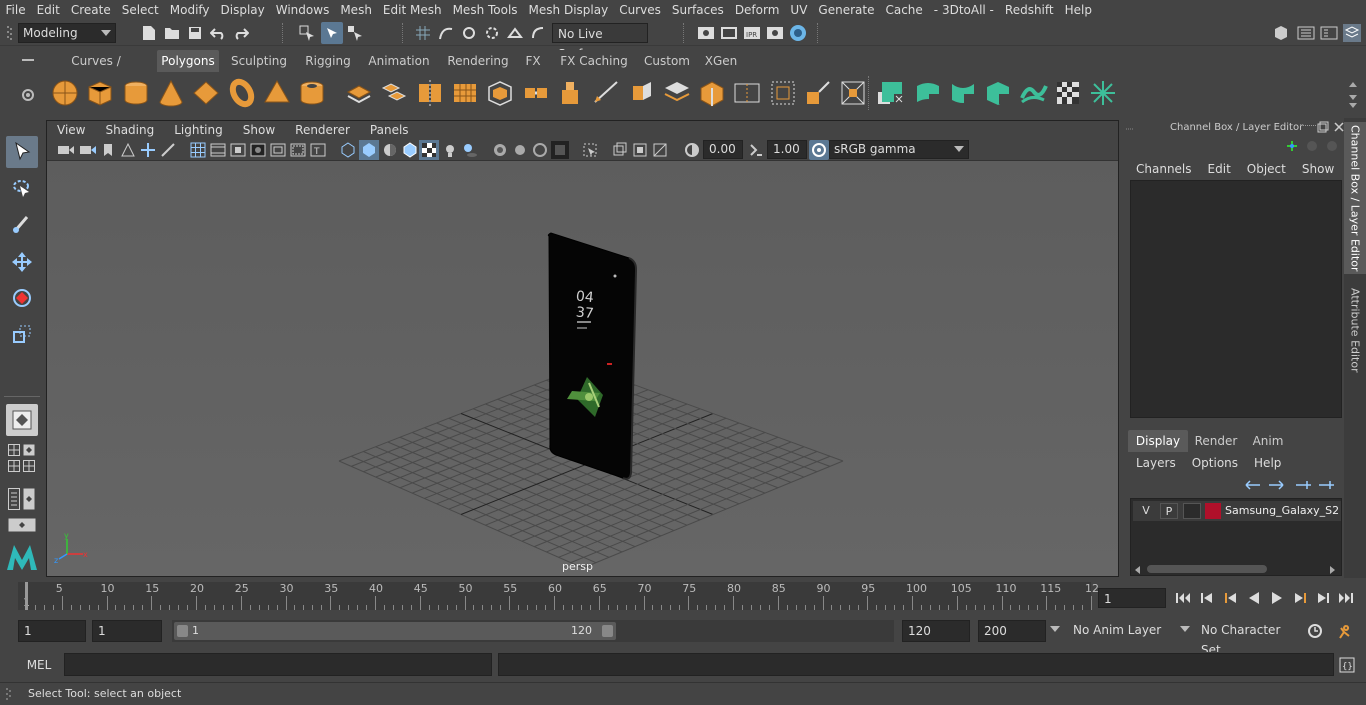 This screenshot has width=1366, height=705. I want to click on snap-grid-icon, so click(423, 33).